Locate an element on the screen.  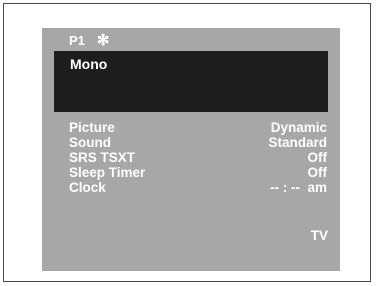
setting-label: Clock is located at coordinates (87, 187).